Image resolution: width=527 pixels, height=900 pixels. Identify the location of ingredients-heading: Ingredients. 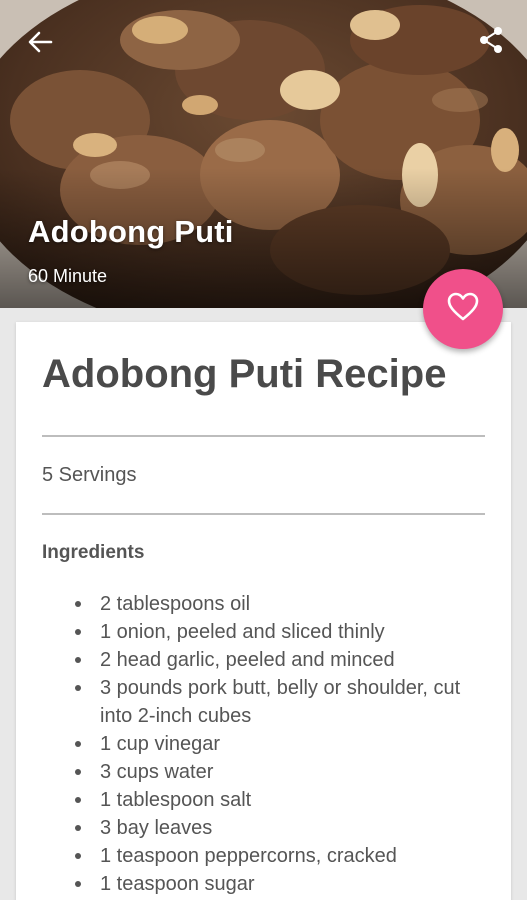
(93, 552).